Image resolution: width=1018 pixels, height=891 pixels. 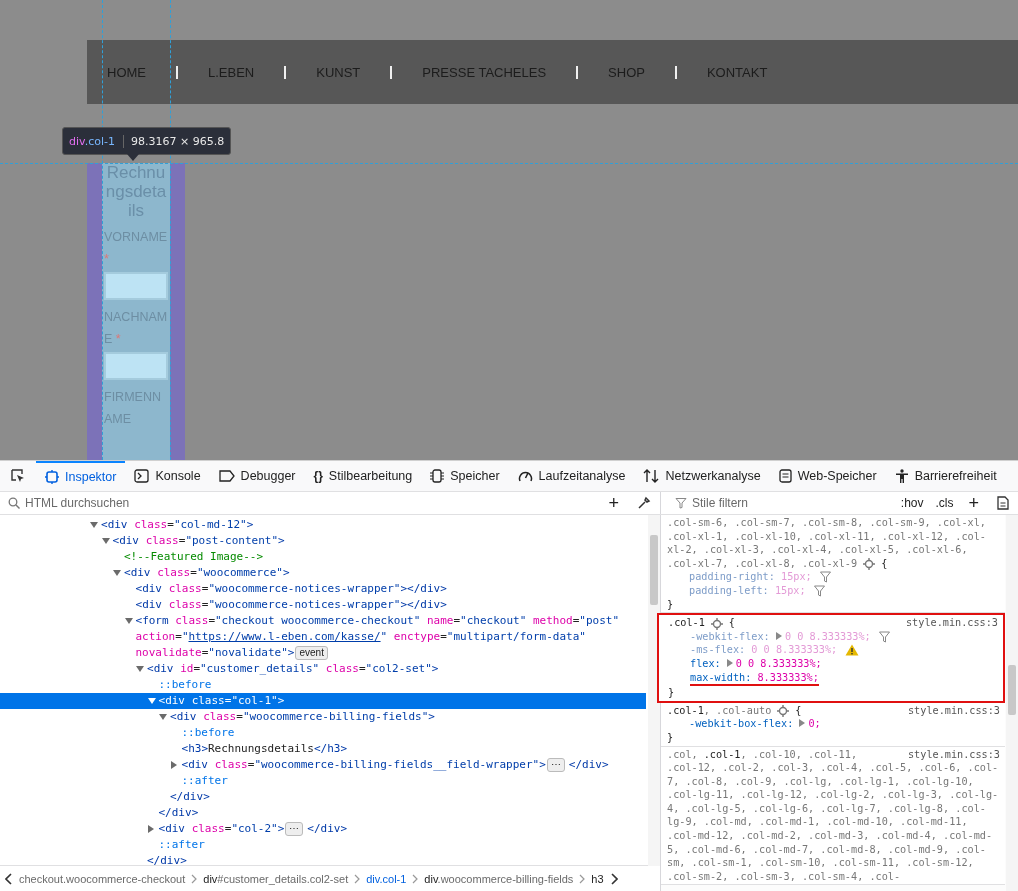 I want to click on breadcrumb: div.woocommerce-billing-fields, so click(x=499, y=878).